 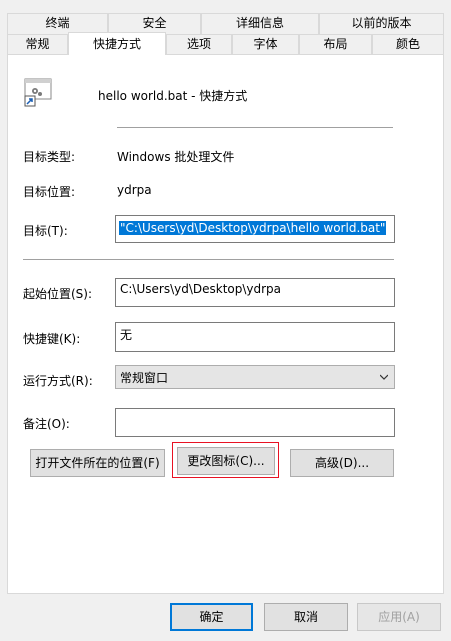 What do you see at coordinates (199, 44) in the screenshot?
I see `tab-options: 选项` at bounding box center [199, 44].